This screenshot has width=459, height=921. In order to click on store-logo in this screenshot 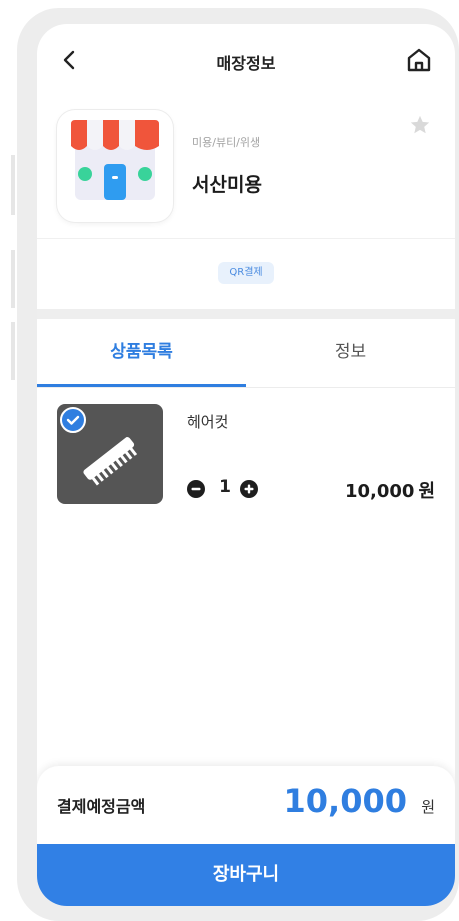, I will do `click(115, 166)`.